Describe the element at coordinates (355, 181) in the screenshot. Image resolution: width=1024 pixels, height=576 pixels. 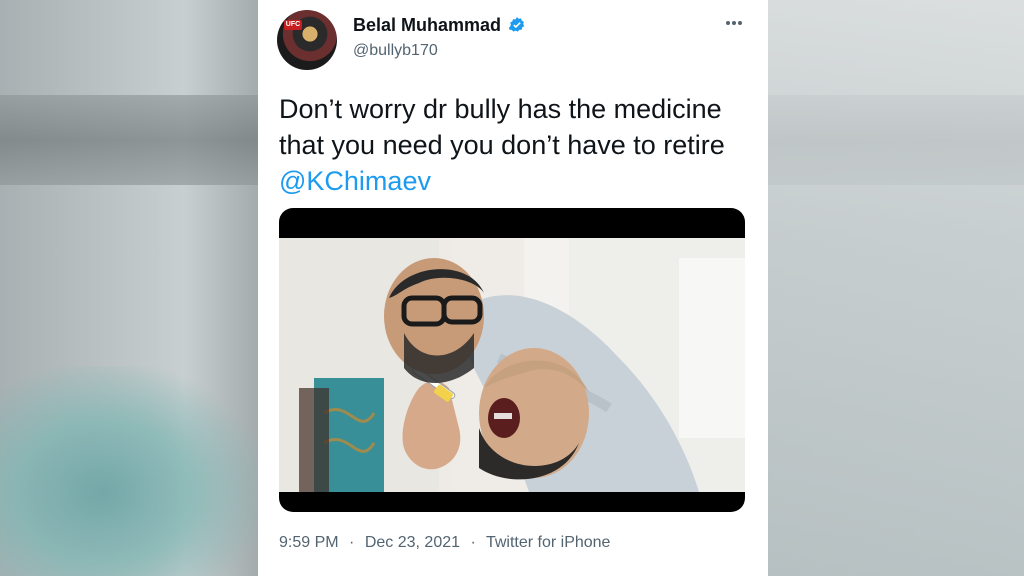
I see `tweet-mention-link: @KChimaev` at that location.